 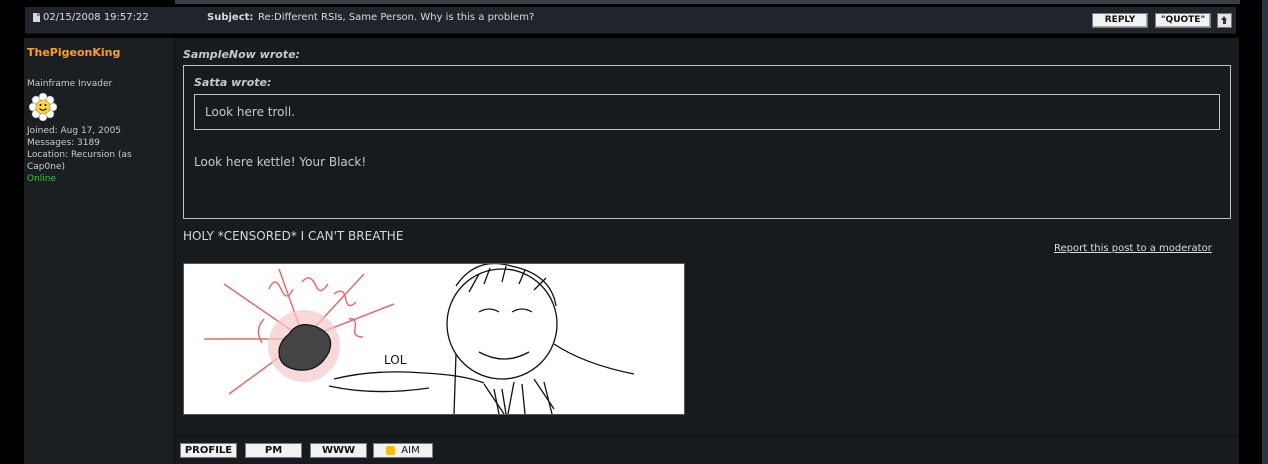 What do you see at coordinates (707, 2) in the screenshot?
I see `top-strip` at bounding box center [707, 2].